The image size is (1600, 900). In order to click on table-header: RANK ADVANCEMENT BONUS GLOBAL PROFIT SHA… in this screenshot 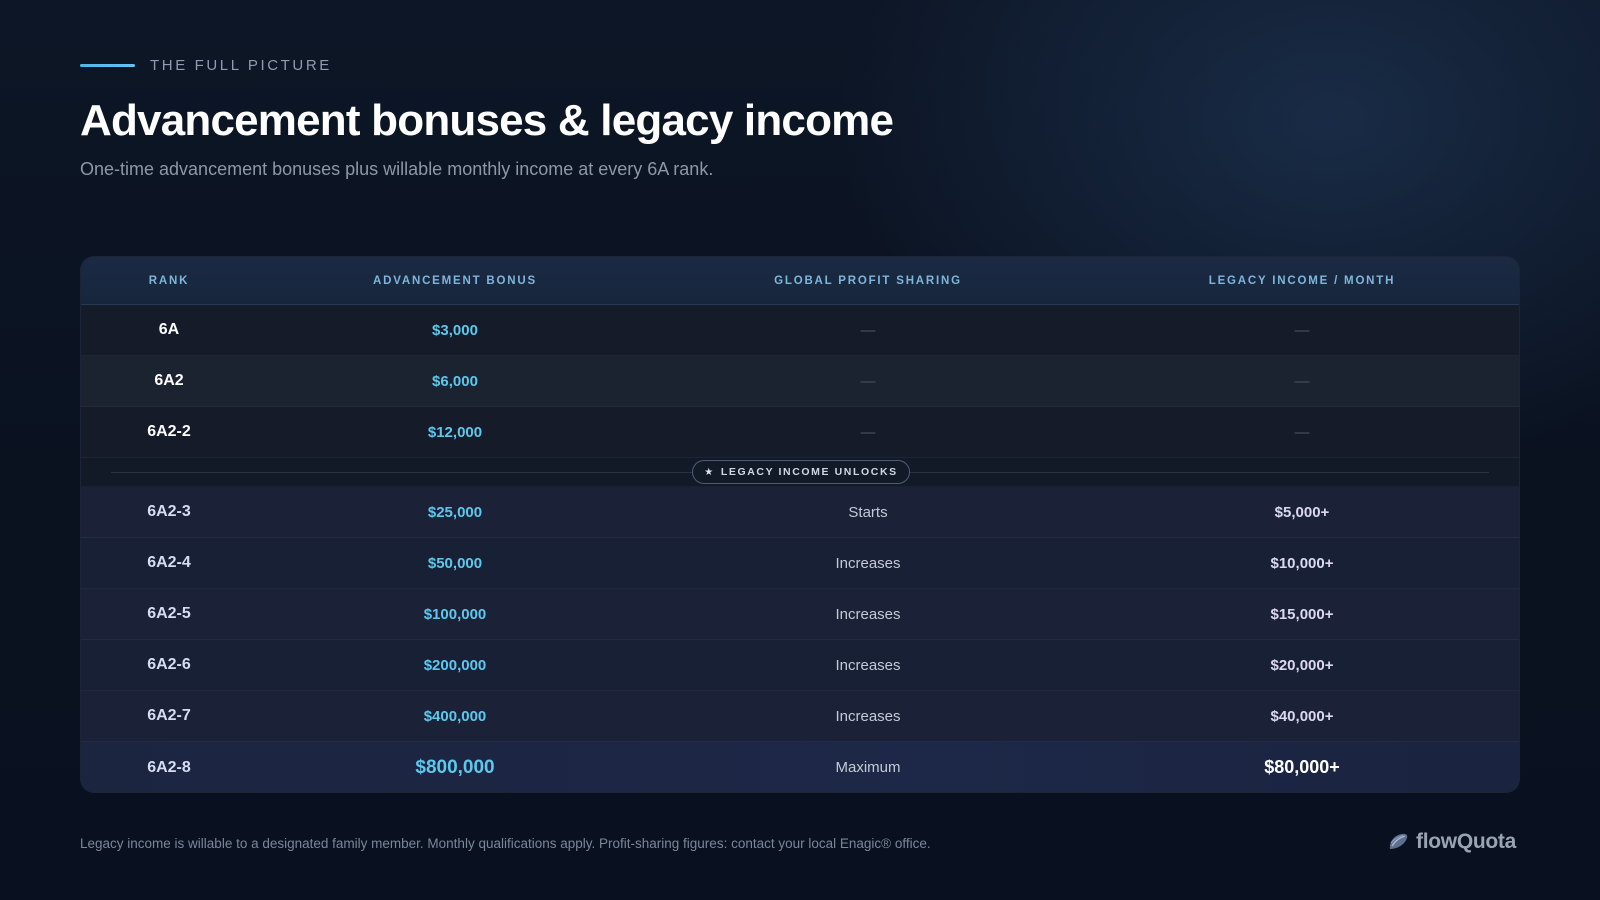, I will do `click(800, 281)`.